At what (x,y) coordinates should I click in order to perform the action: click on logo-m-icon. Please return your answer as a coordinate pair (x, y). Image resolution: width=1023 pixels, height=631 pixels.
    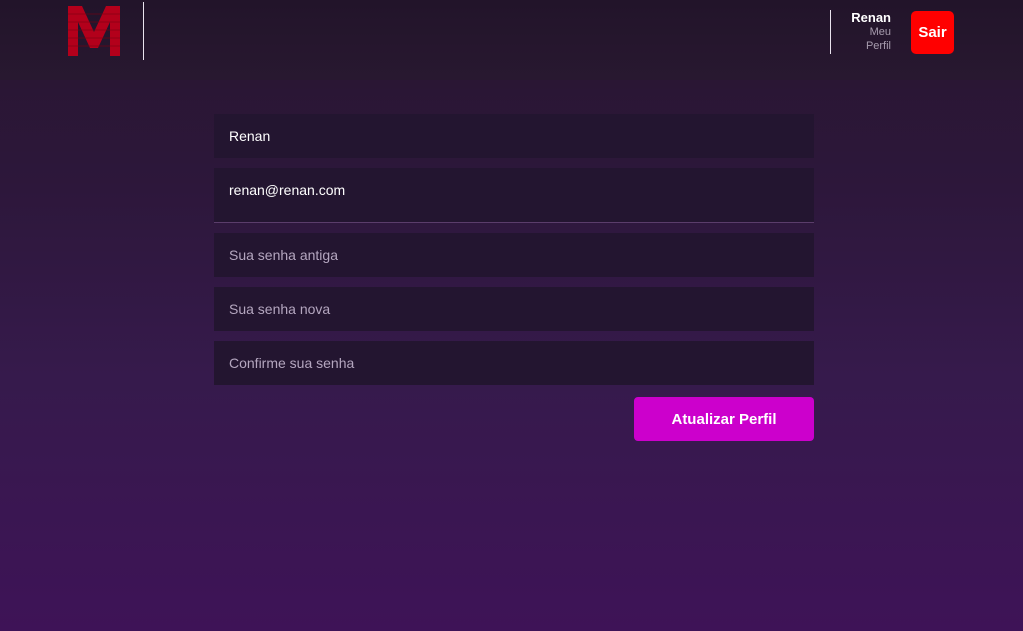
    Looking at the image, I should click on (94, 31).